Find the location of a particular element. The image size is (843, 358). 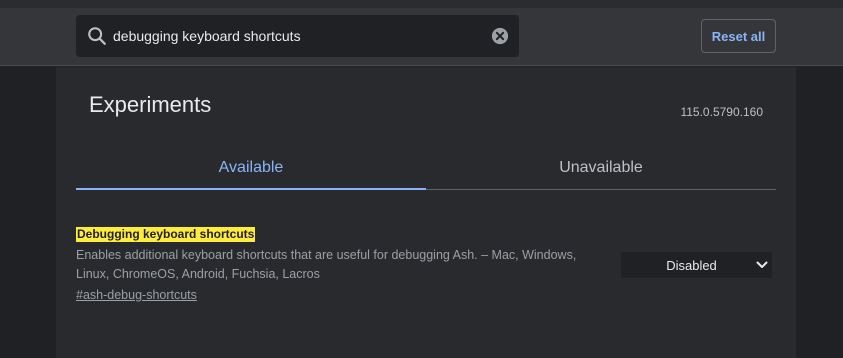

experiment-state-select: Disabled is located at coordinates (696, 265).